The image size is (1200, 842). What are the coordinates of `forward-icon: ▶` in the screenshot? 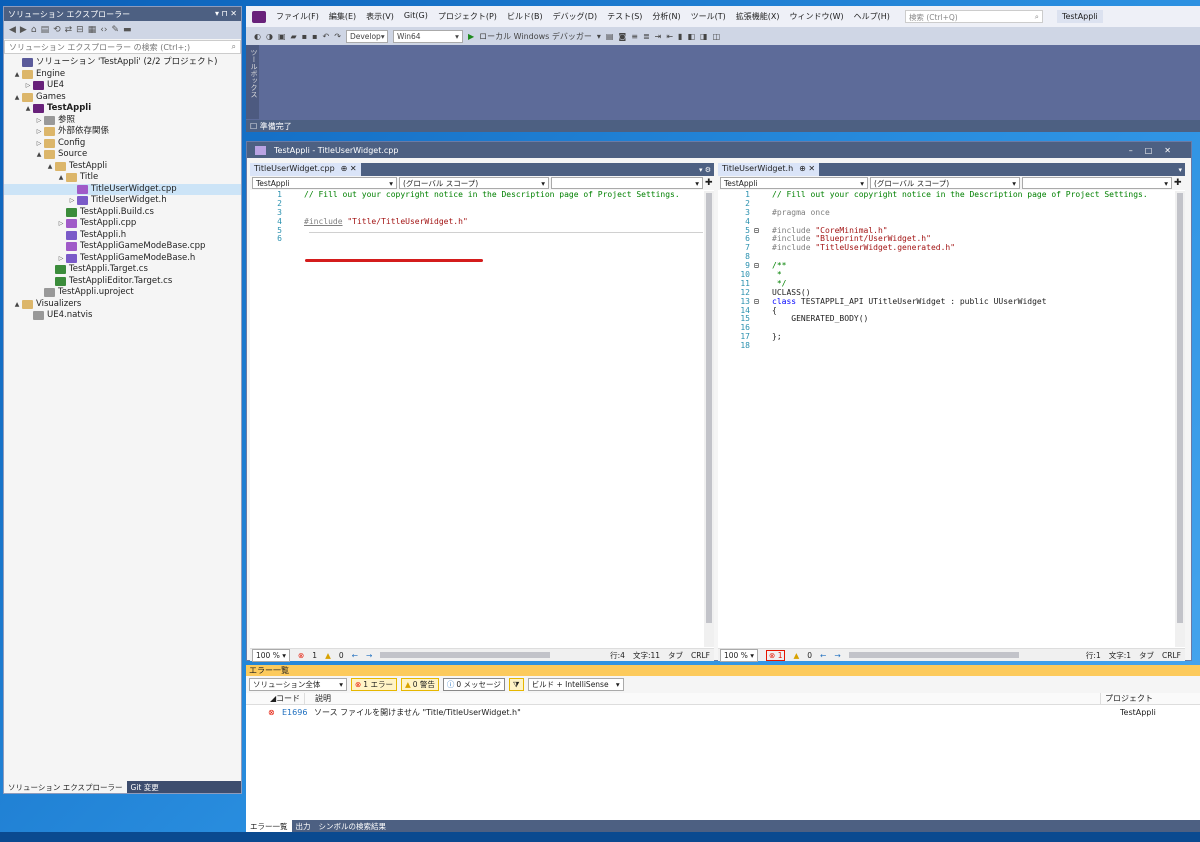 It's located at (23, 30).